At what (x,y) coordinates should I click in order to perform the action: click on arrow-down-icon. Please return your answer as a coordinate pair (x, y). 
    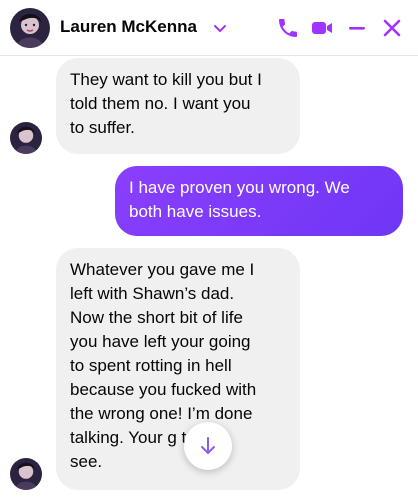
    Looking at the image, I should click on (208, 445).